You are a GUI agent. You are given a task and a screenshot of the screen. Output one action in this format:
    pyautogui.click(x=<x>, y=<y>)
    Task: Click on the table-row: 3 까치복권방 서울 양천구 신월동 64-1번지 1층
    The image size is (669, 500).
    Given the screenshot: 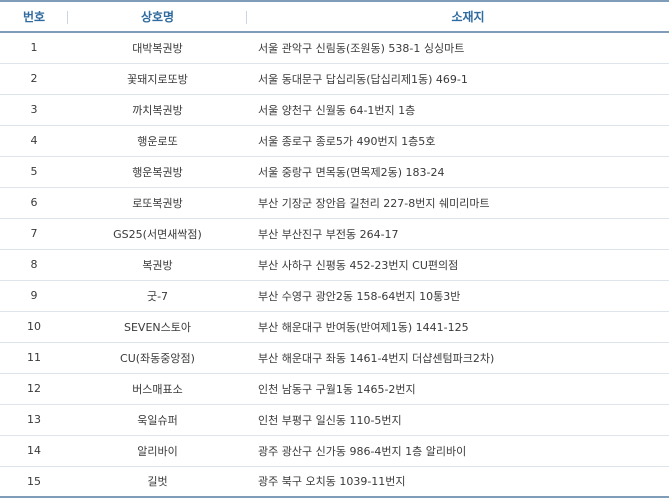 What is the action you would take?
    pyautogui.click(x=334, y=109)
    